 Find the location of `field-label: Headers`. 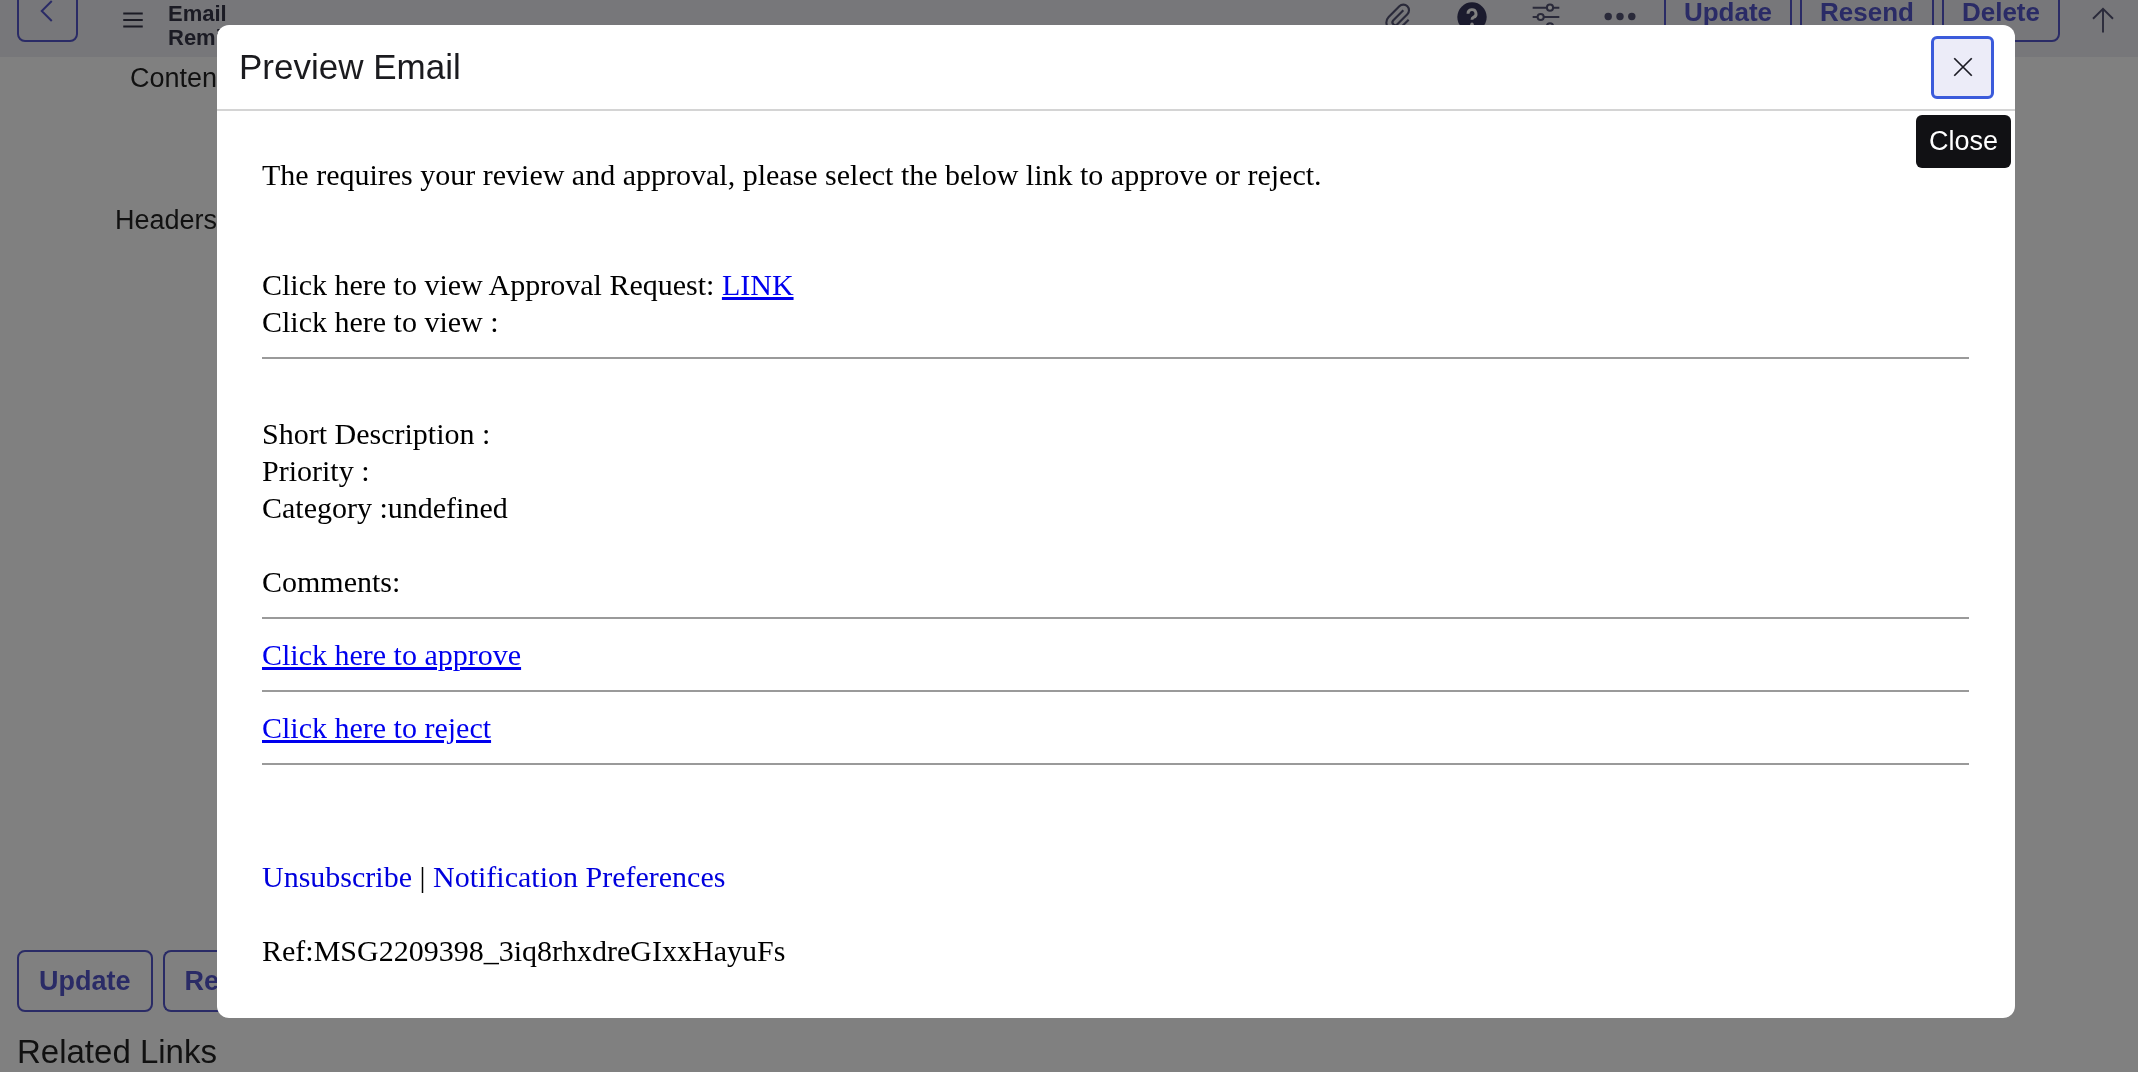

field-label: Headers is located at coordinates (165, 220).